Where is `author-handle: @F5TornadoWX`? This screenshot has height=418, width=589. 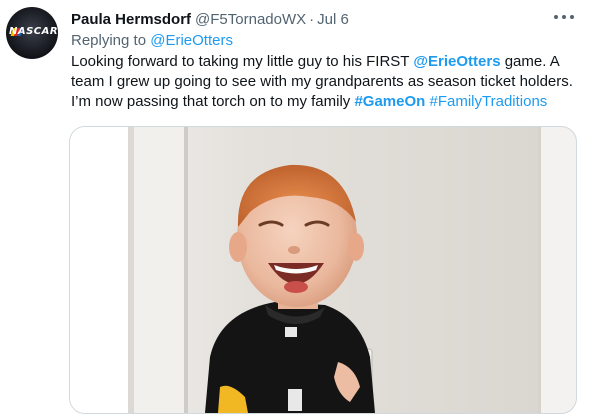 author-handle: @F5TornadoWX is located at coordinates (250, 19).